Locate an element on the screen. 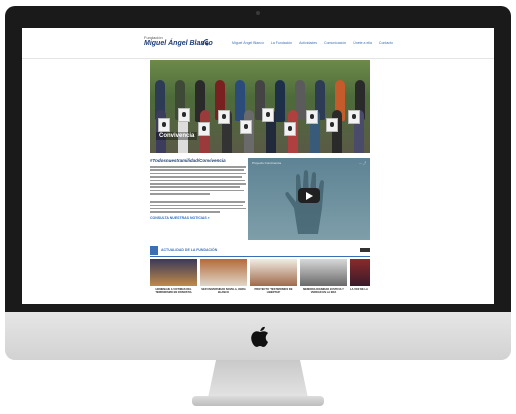 The height and width of the screenshot is (414, 516). play-button is located at coordinates (309, 195).